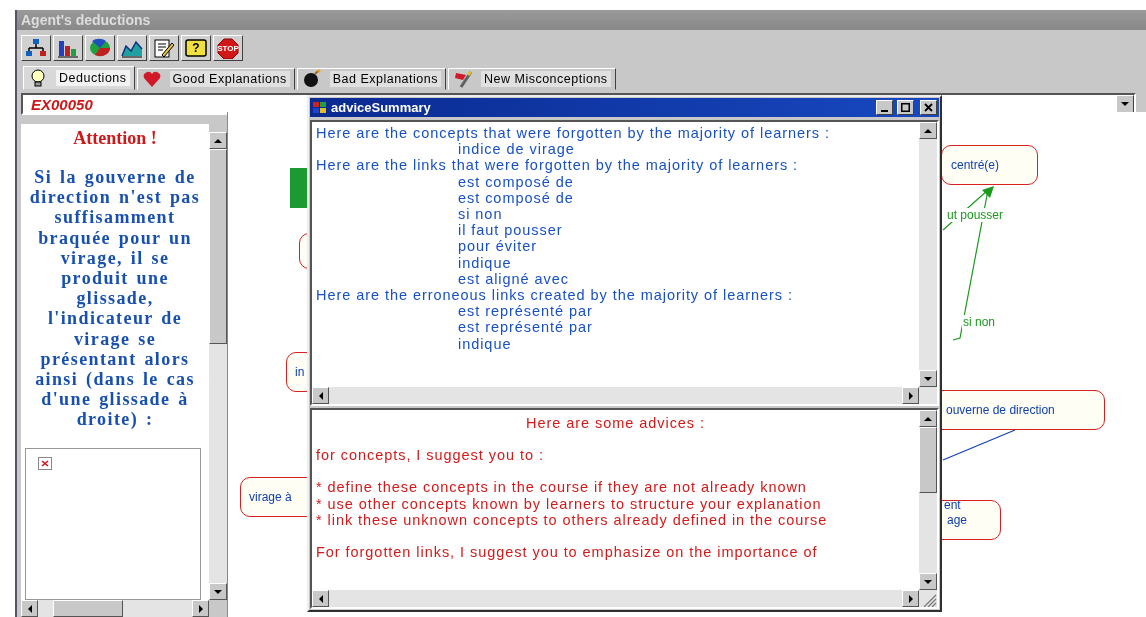 The image size is (1146, 617). I want to click on maximize-icon, so click(905, 107).